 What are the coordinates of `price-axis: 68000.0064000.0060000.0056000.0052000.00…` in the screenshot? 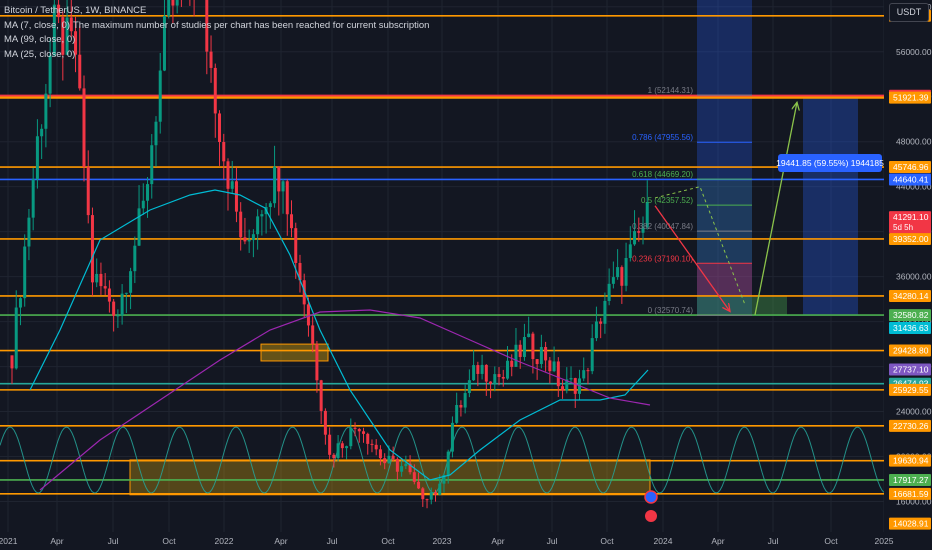 It's located at (908, 275).